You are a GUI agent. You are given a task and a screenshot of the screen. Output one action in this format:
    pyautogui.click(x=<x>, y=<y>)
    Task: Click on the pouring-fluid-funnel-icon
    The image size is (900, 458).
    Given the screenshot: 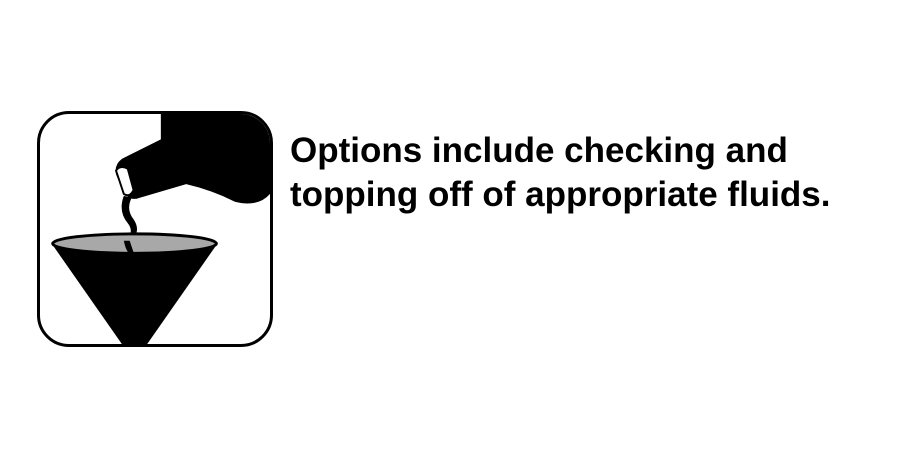 What is the action you would take?
    pyautogui.click(x=160, y=229)
    